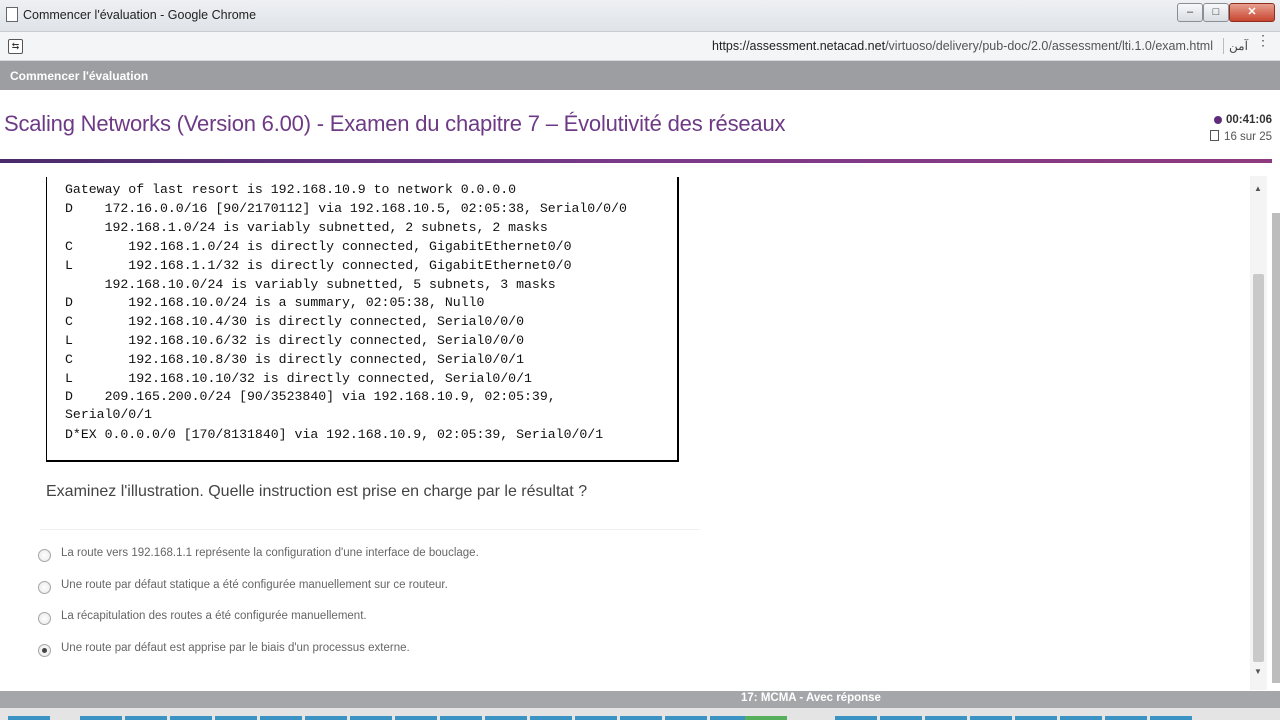 The height and width of the screenshot is (720, 1280). I want to click on minimize-button: ‒, so click(1190, 12).